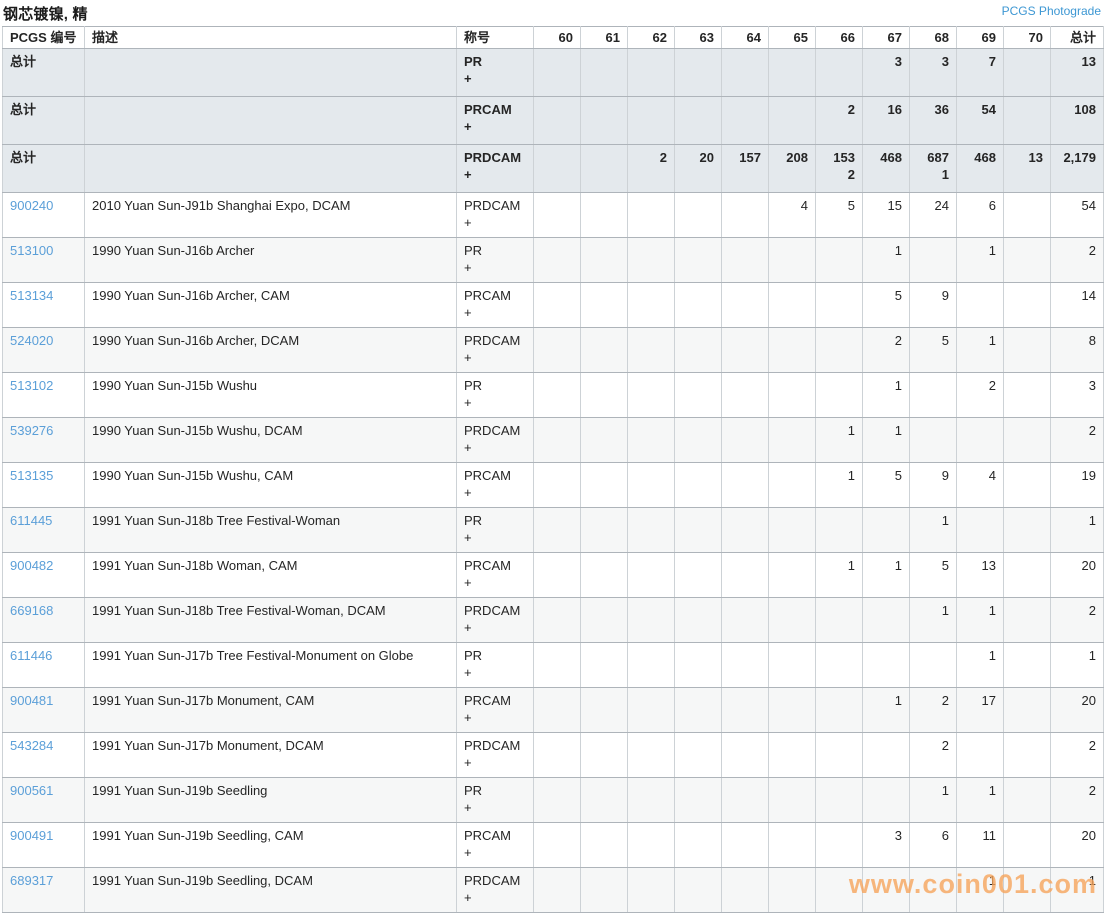 The height and width of the screenshot is (913, 1107). Describe the element at coordinates (43, 710) in the screenshot. I see `pcgs-number-cell: 900481` at that location.